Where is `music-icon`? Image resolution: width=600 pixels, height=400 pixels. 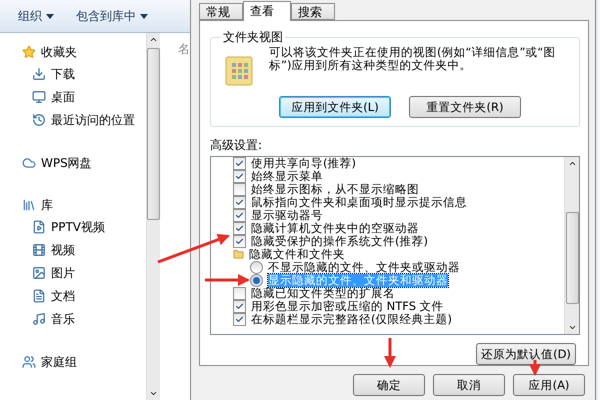 music-icon is located at coordinates (39, 319).